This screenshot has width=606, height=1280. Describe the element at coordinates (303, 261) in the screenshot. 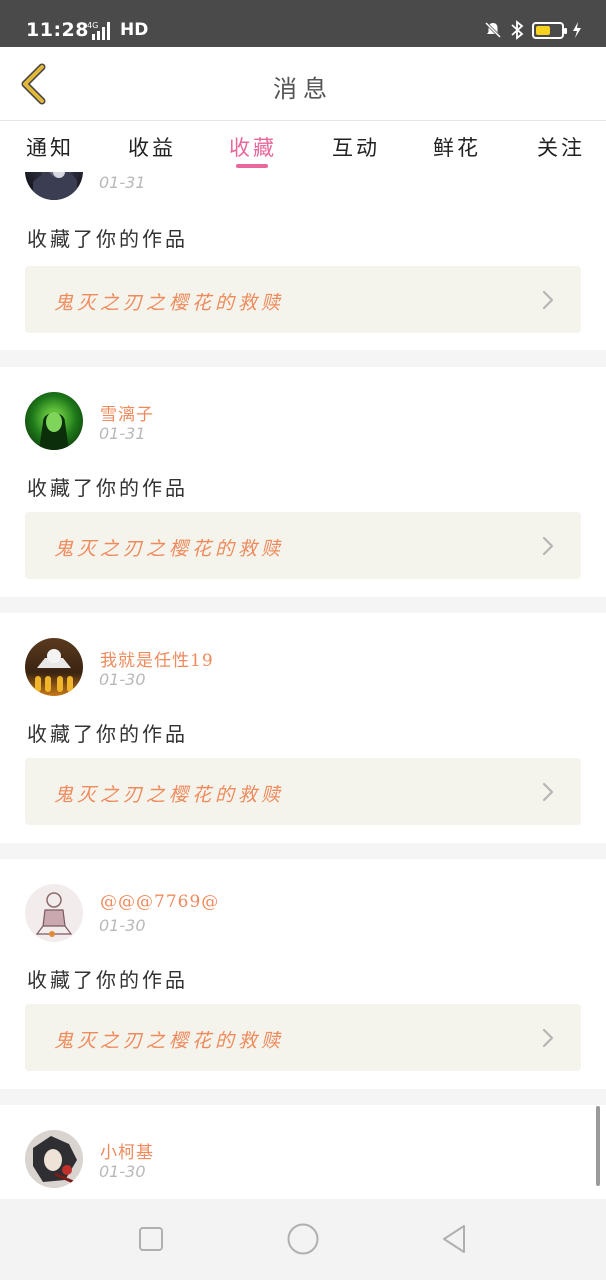

I see `list-item: 01-31 收藏了你的作品 鬼灭之刃之樱花的救赎` at that location.